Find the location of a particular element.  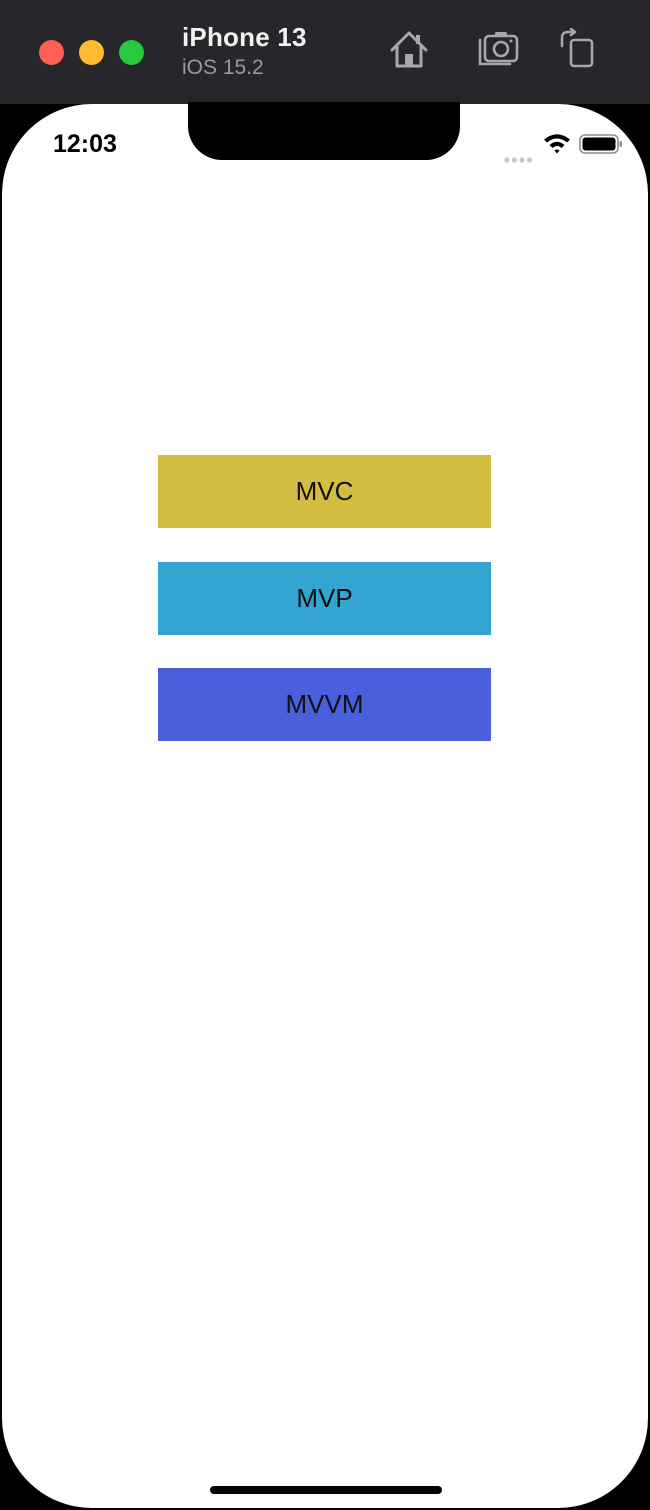

mvvm-button: MVVM is located at coordinates (324, 704).